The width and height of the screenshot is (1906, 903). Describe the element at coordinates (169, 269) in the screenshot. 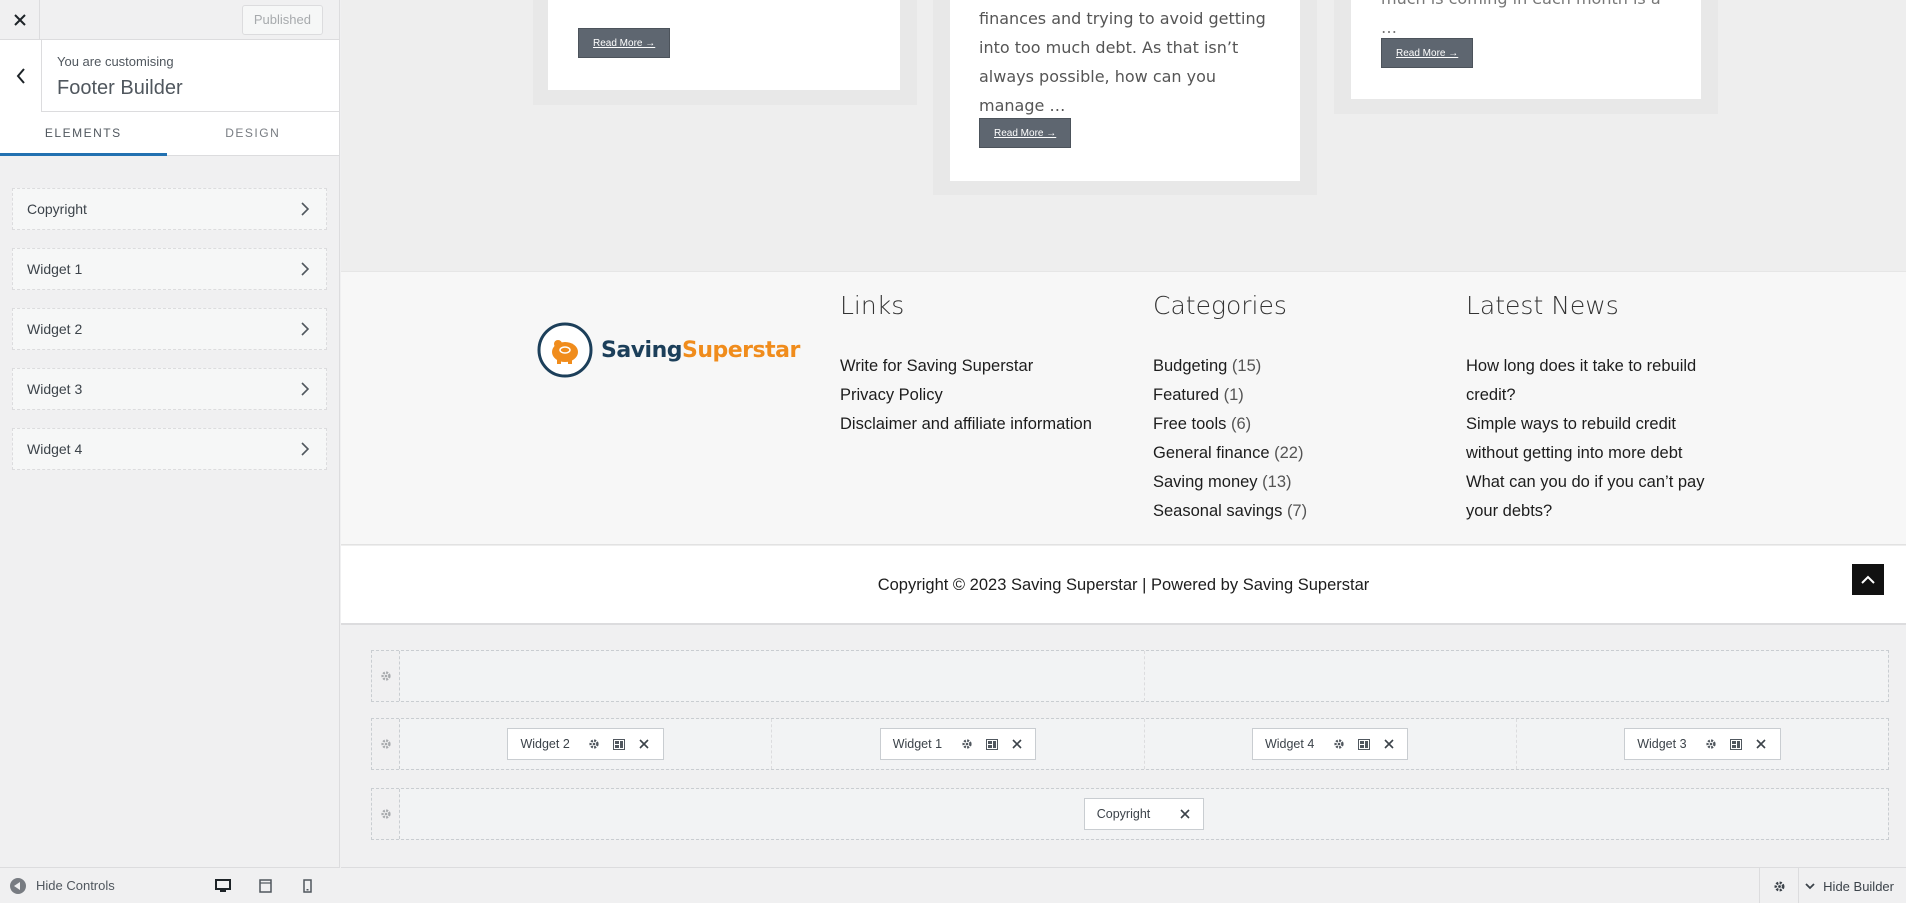

I see `element-item-widget-1: Widget 1` at that location.